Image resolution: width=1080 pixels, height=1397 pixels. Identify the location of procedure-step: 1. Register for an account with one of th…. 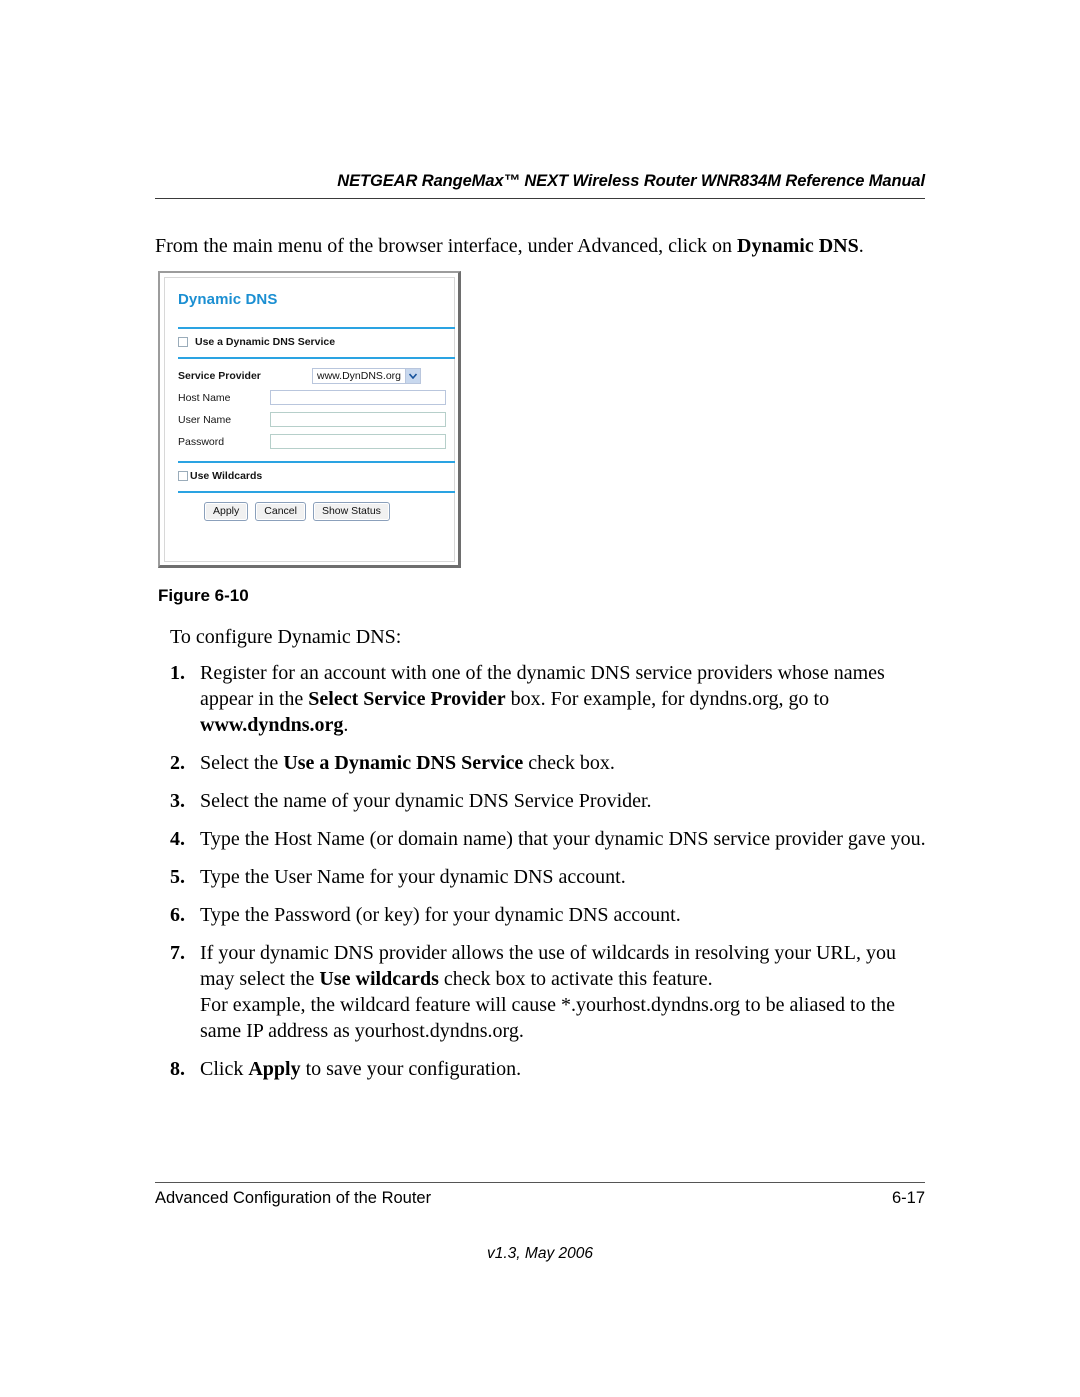
(550, 699).